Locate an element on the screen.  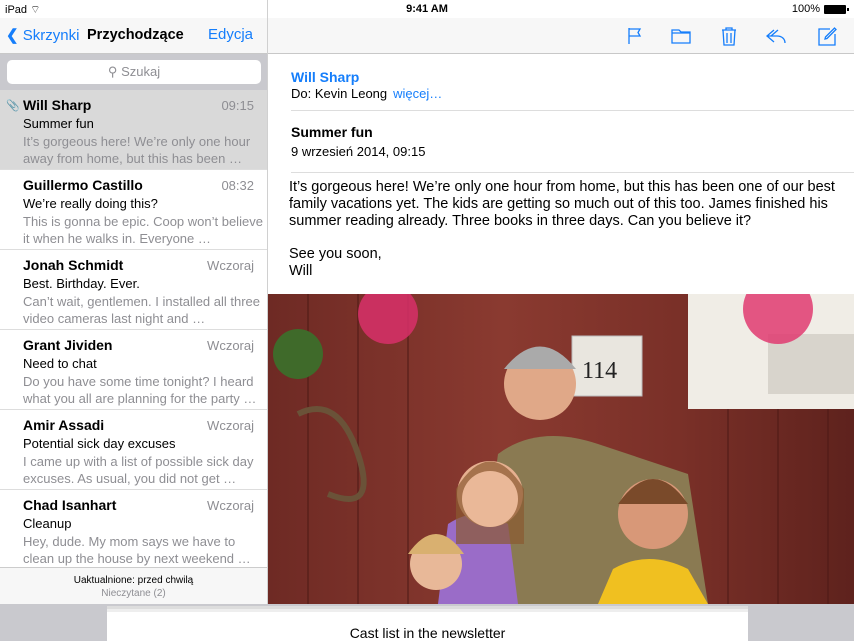
reply-icon is located at coordinates (776, 36).